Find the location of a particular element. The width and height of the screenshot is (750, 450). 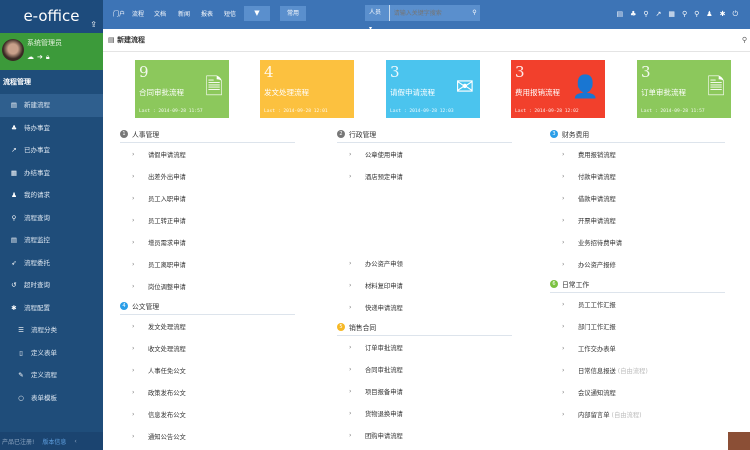

process-link: › 员工转正申请 is located at coordinates (207, 220).